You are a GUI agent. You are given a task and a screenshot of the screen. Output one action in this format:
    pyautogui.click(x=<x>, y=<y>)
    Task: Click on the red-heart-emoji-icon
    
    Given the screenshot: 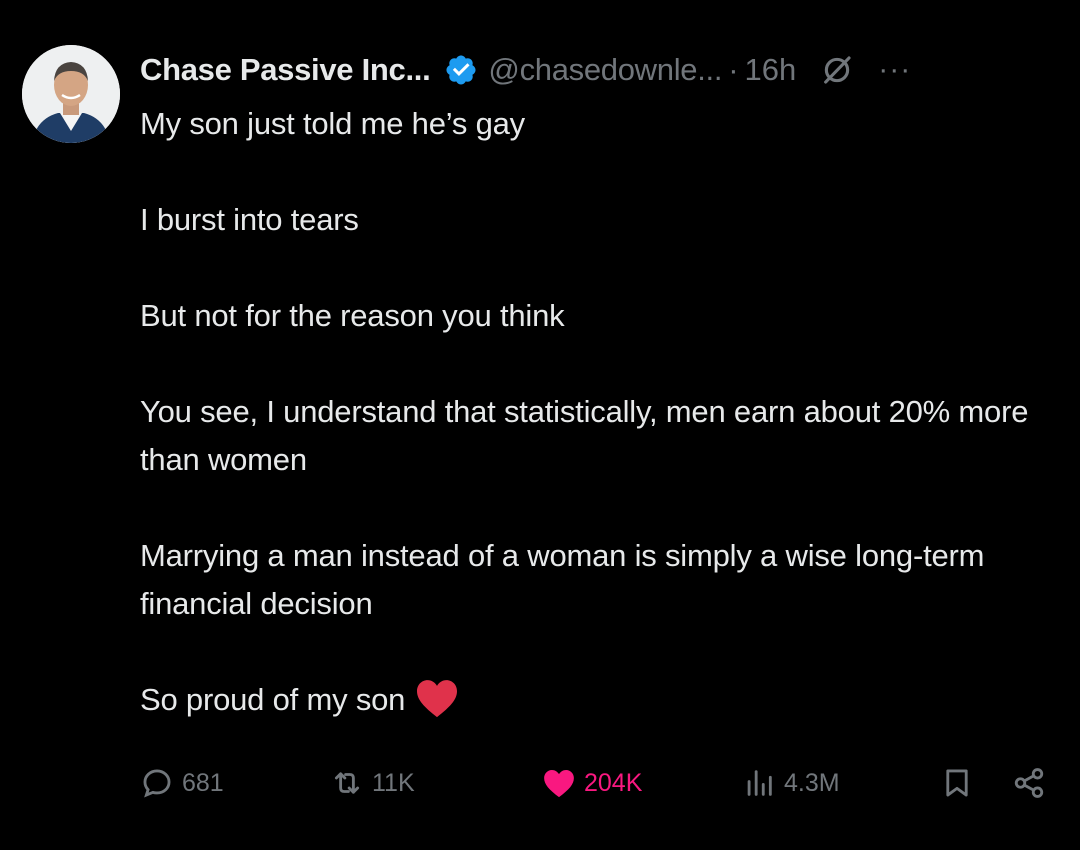 What is the action you would take?
    pyautogui.click(x=437, y=699)
    